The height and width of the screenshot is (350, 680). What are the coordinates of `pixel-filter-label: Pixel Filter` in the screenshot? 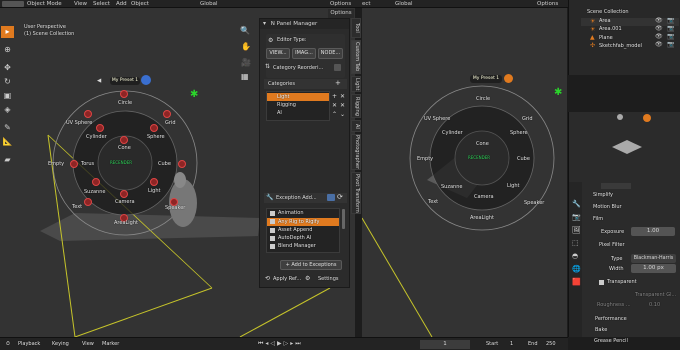 It's located at (612, 245).